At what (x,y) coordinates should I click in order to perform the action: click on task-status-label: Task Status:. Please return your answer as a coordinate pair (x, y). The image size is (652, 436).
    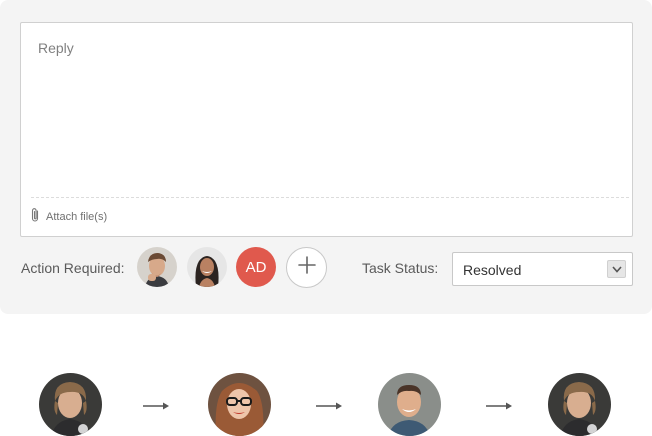
    Looking at the image, I should click on (400, 268).